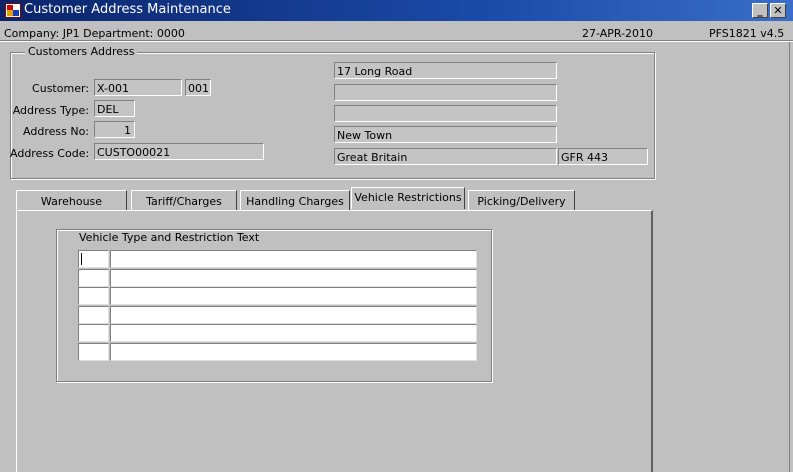  What do you see at coordinates (408, 198) in the screenshot?
I see `tab-vehicle-restrictions: Vehicle Restrictions` at bounding box center [408, 198].